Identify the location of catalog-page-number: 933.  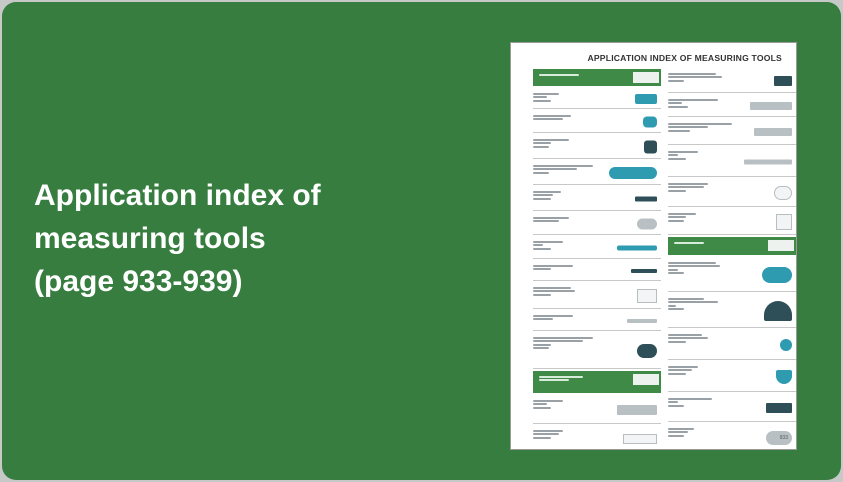
(783, 438).